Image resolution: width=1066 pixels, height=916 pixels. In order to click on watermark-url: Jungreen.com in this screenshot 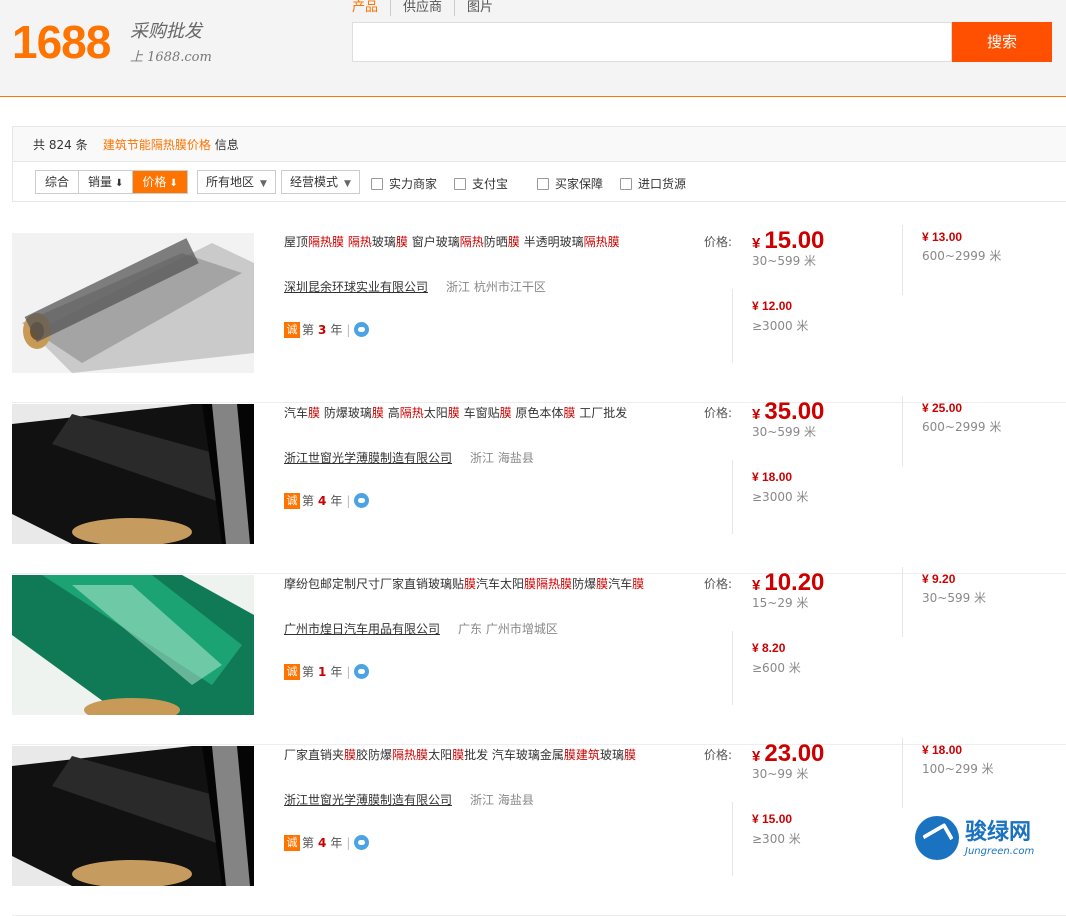, I will do `click(1000, 851)`.